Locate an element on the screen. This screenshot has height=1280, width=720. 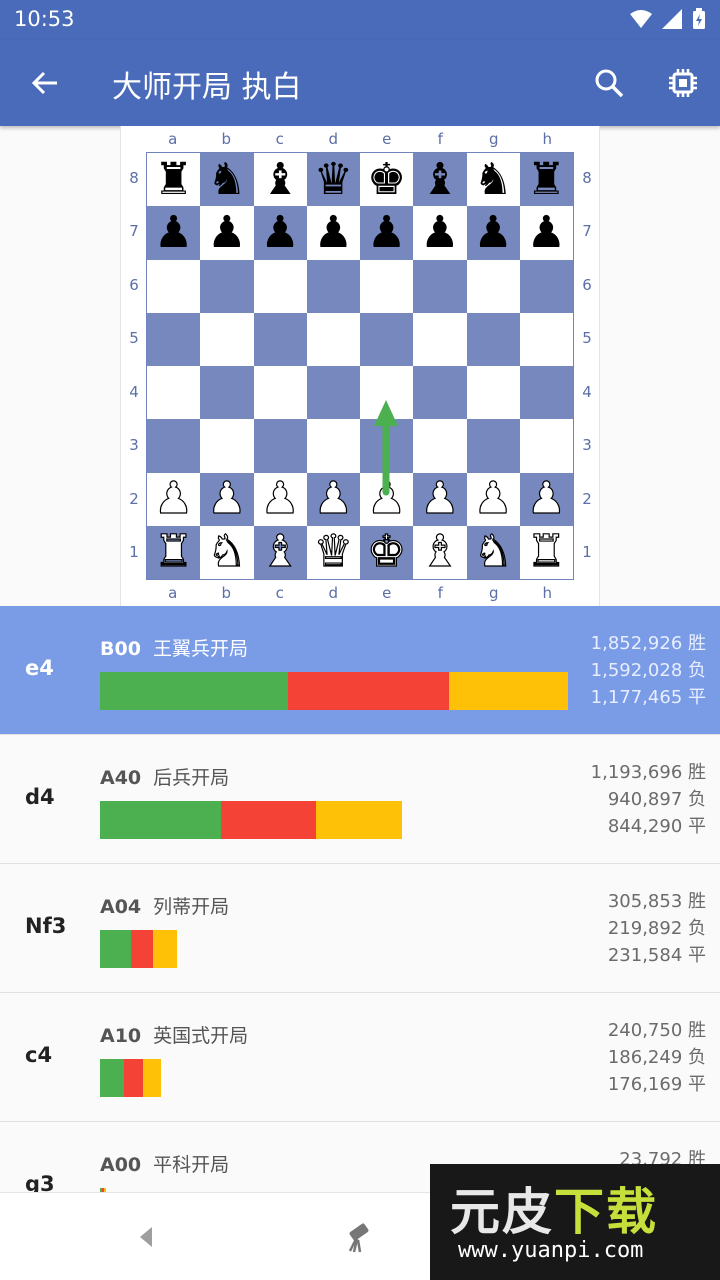
square-e6 is located at coordinates (387, 286).